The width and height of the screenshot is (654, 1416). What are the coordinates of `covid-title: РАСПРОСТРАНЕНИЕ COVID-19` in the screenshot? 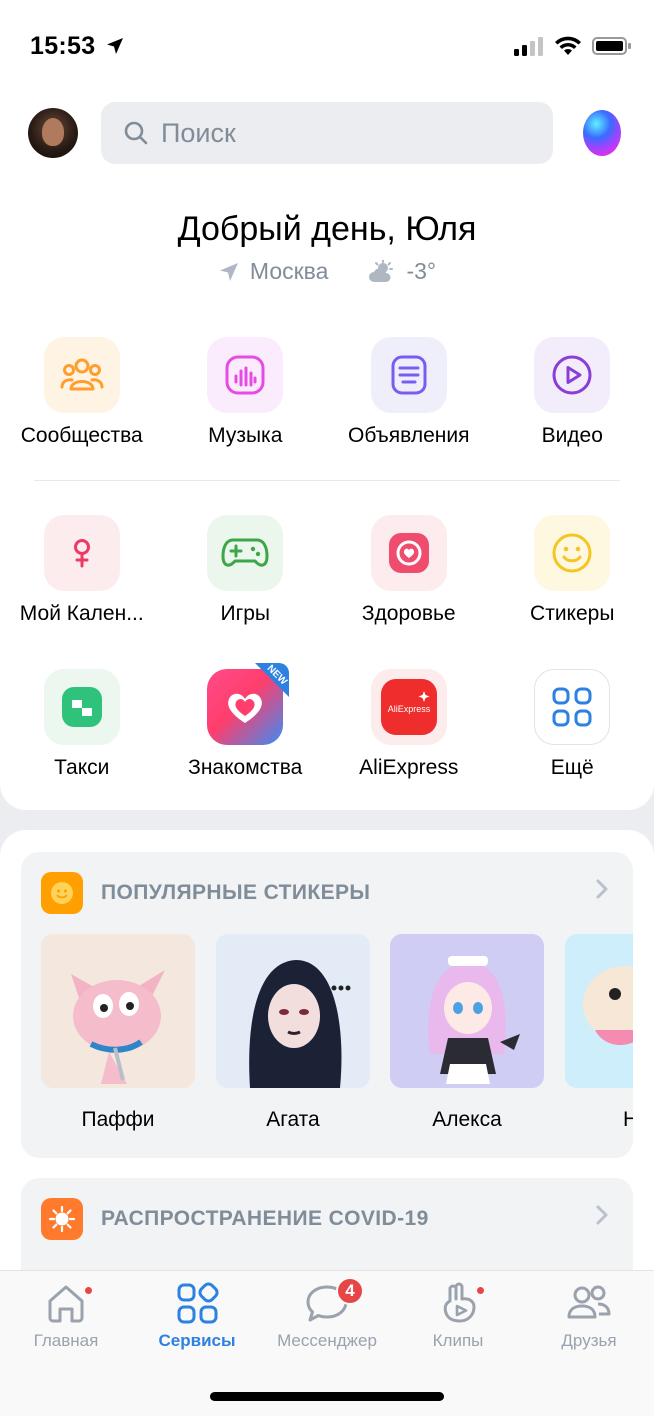 It's located at (265, 1218).